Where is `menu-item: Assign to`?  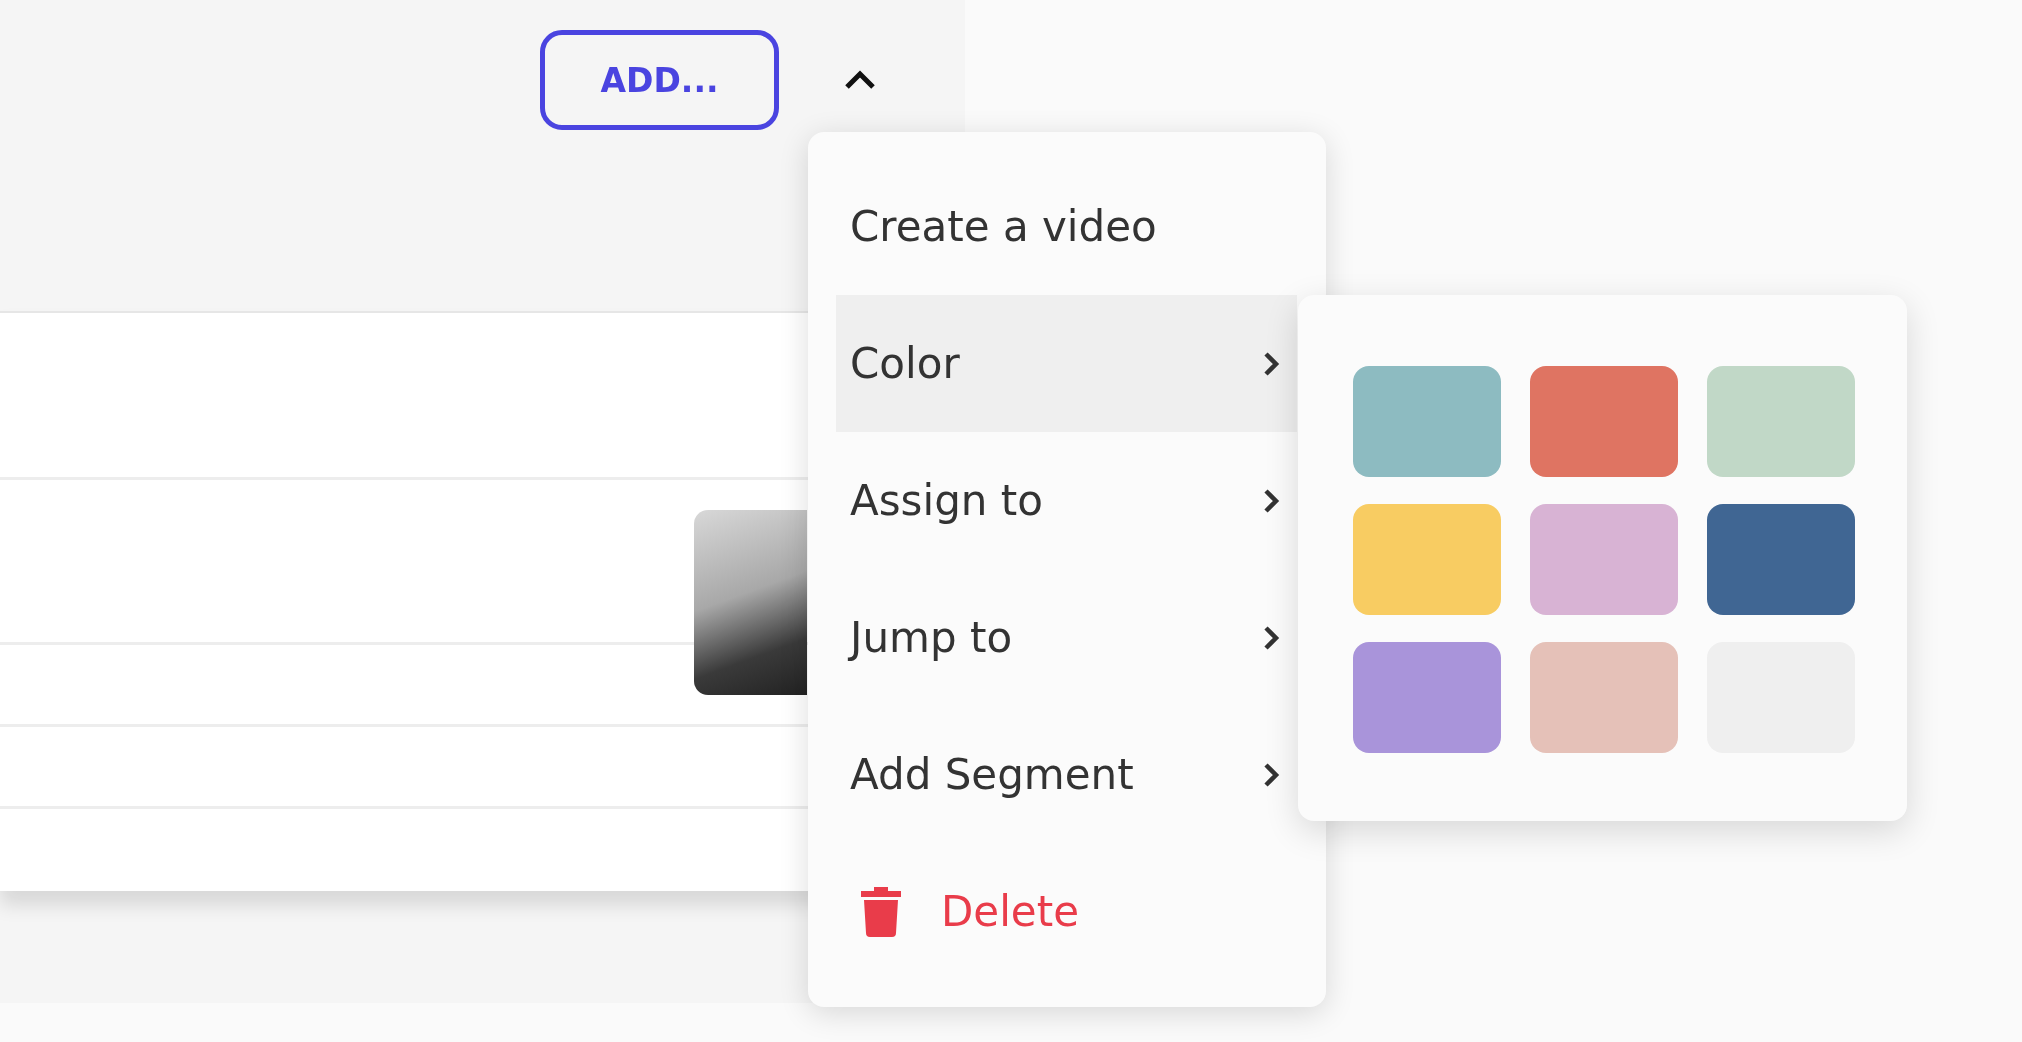
menu-item: Assign to is located at coordinates (1066, 500).